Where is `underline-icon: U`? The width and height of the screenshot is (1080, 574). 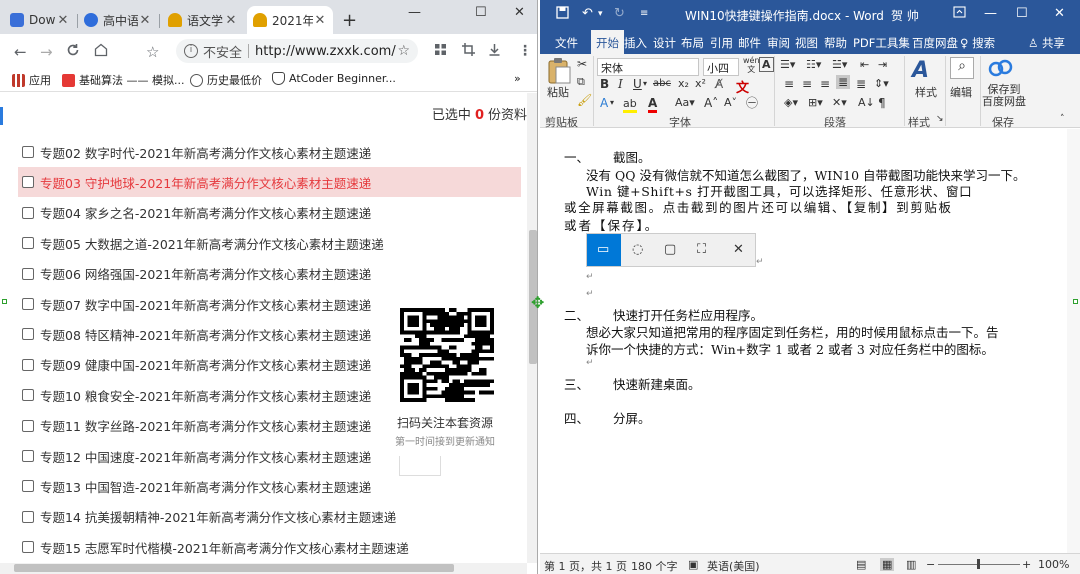 underline-icon: U is located at coordinates (637, 84).